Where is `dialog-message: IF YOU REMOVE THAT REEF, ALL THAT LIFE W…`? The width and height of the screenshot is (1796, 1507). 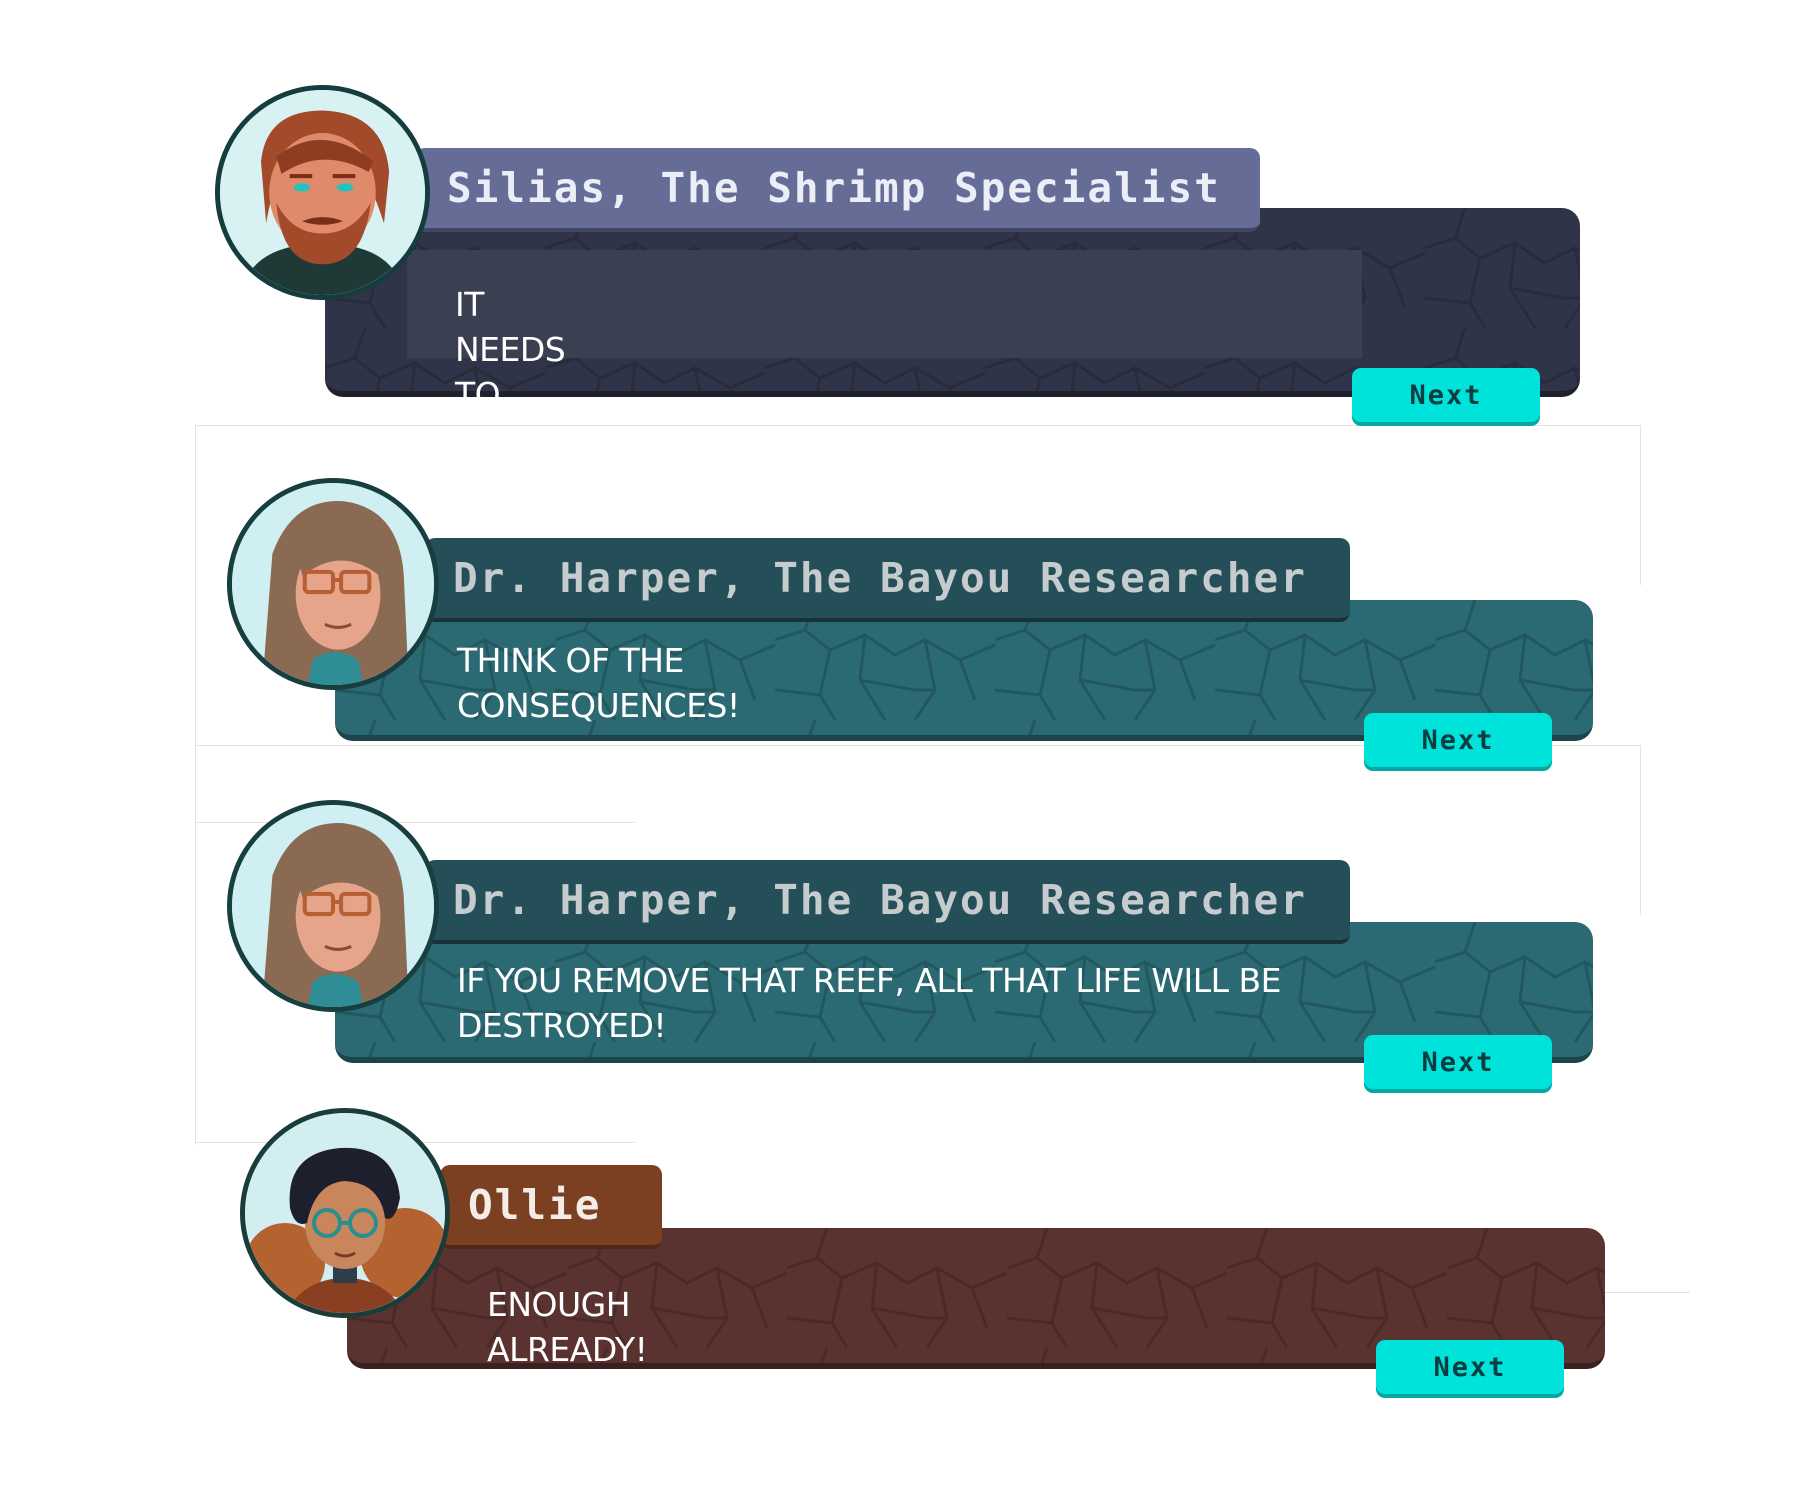 dialog-message: IF YOU REMOVE THAT REEF, ALL THAT LIFE W… is located at coordinates (869, 1003).